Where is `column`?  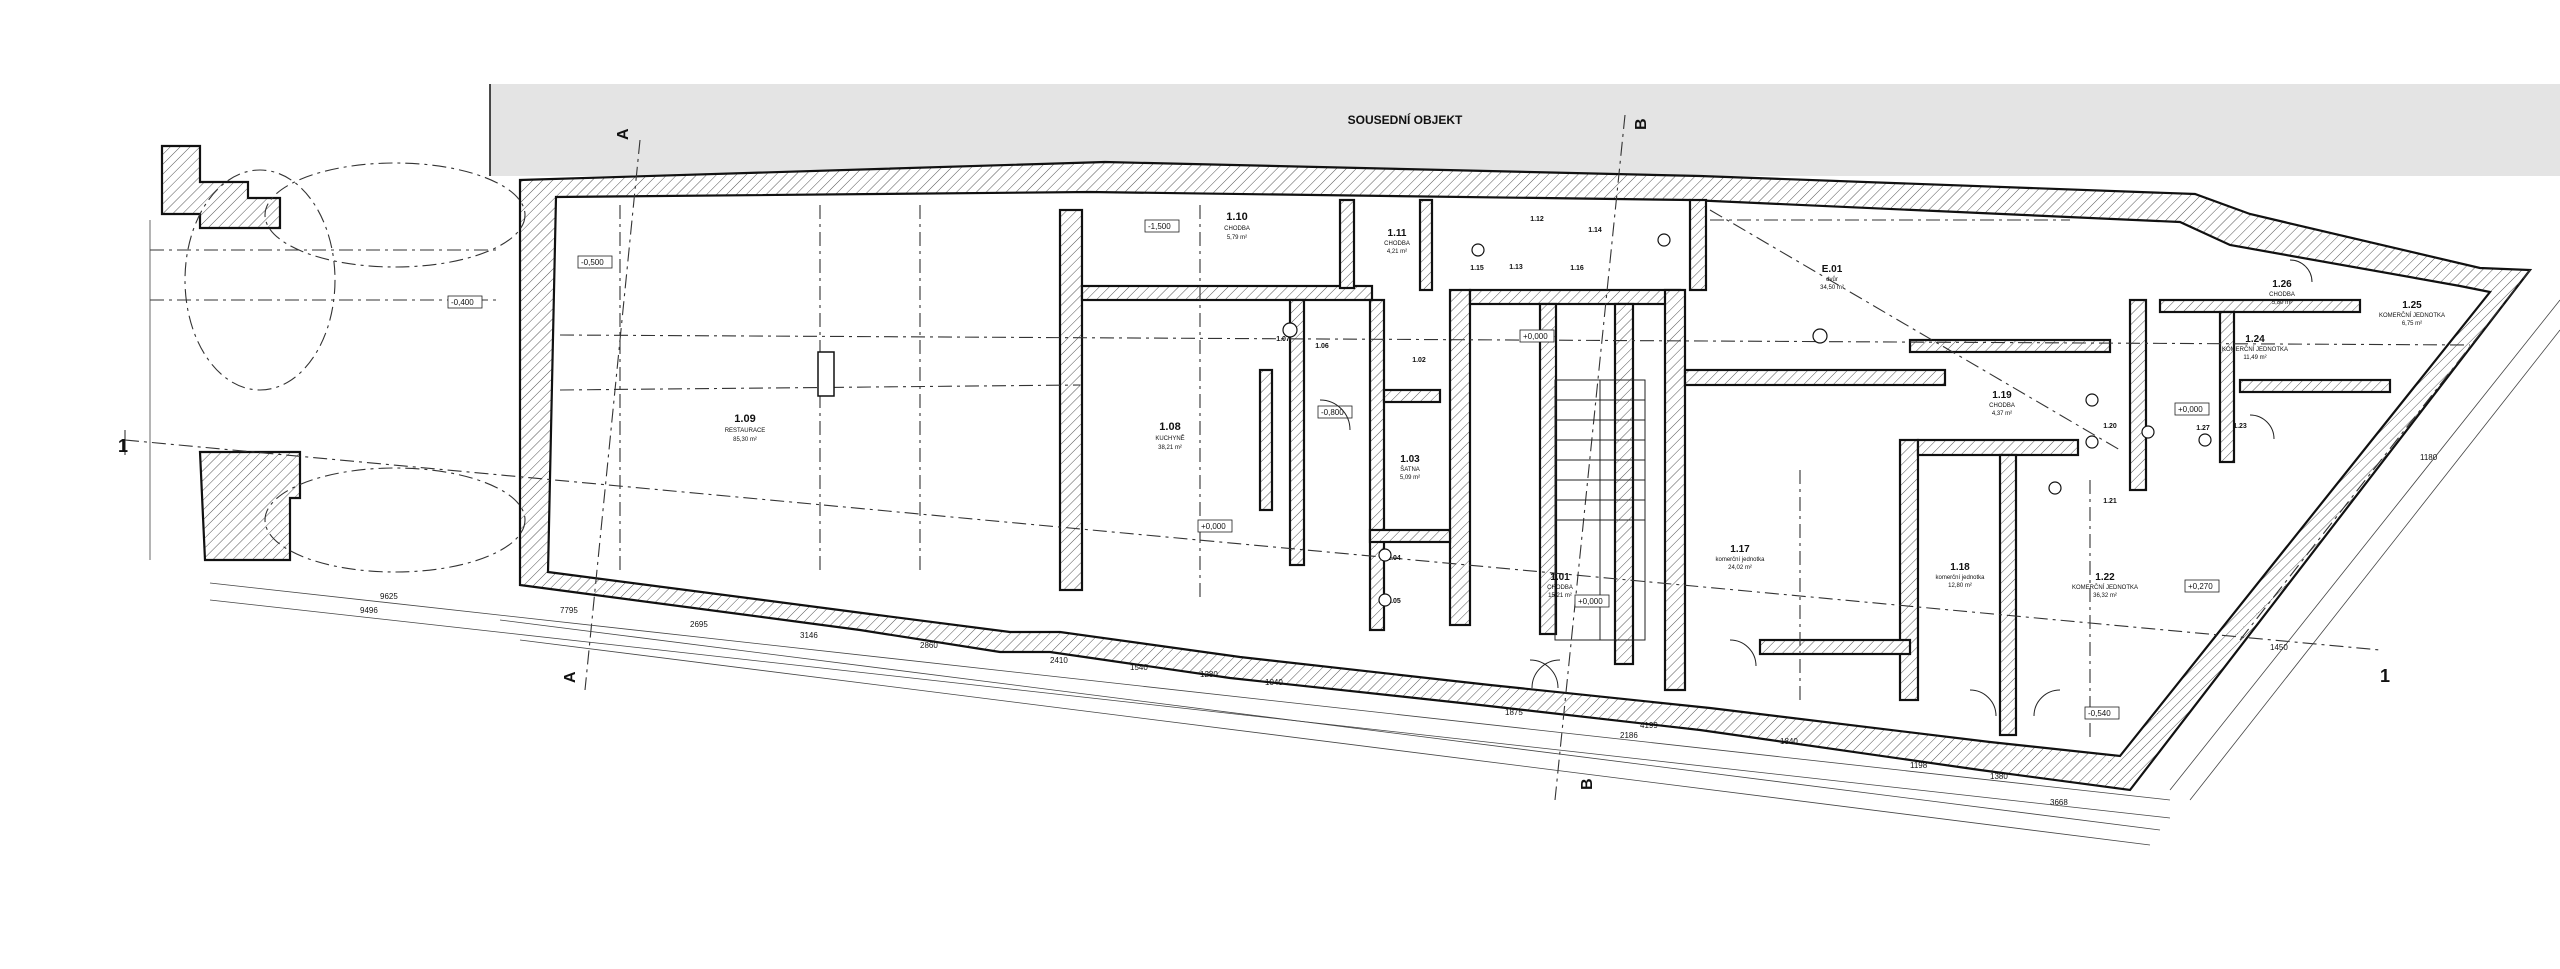
column is located at coordinates (826, 374).